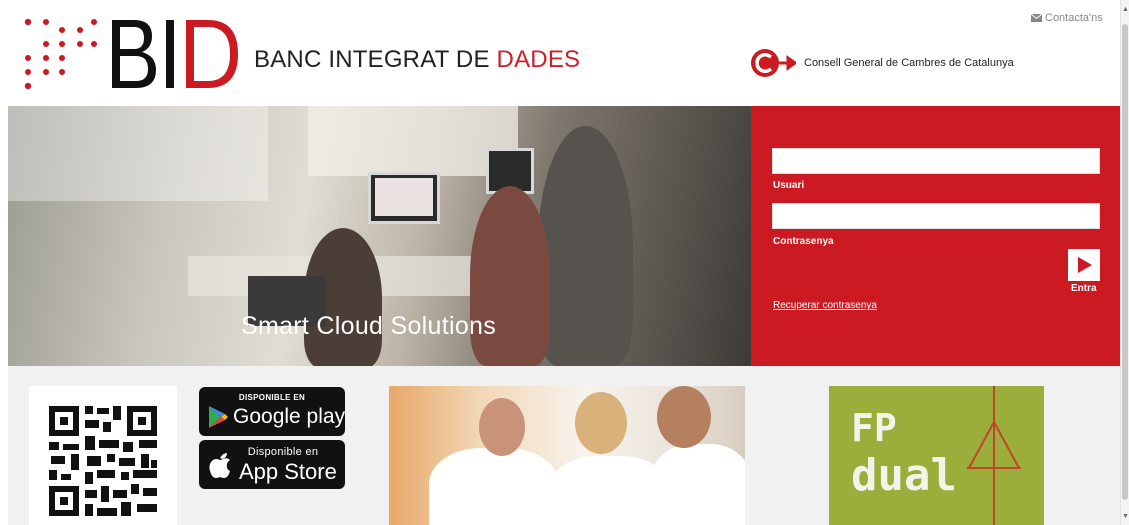 The width and height of the screenshot is (1129, 525). I want to click on fp-line2: dual, so click(904, 475).